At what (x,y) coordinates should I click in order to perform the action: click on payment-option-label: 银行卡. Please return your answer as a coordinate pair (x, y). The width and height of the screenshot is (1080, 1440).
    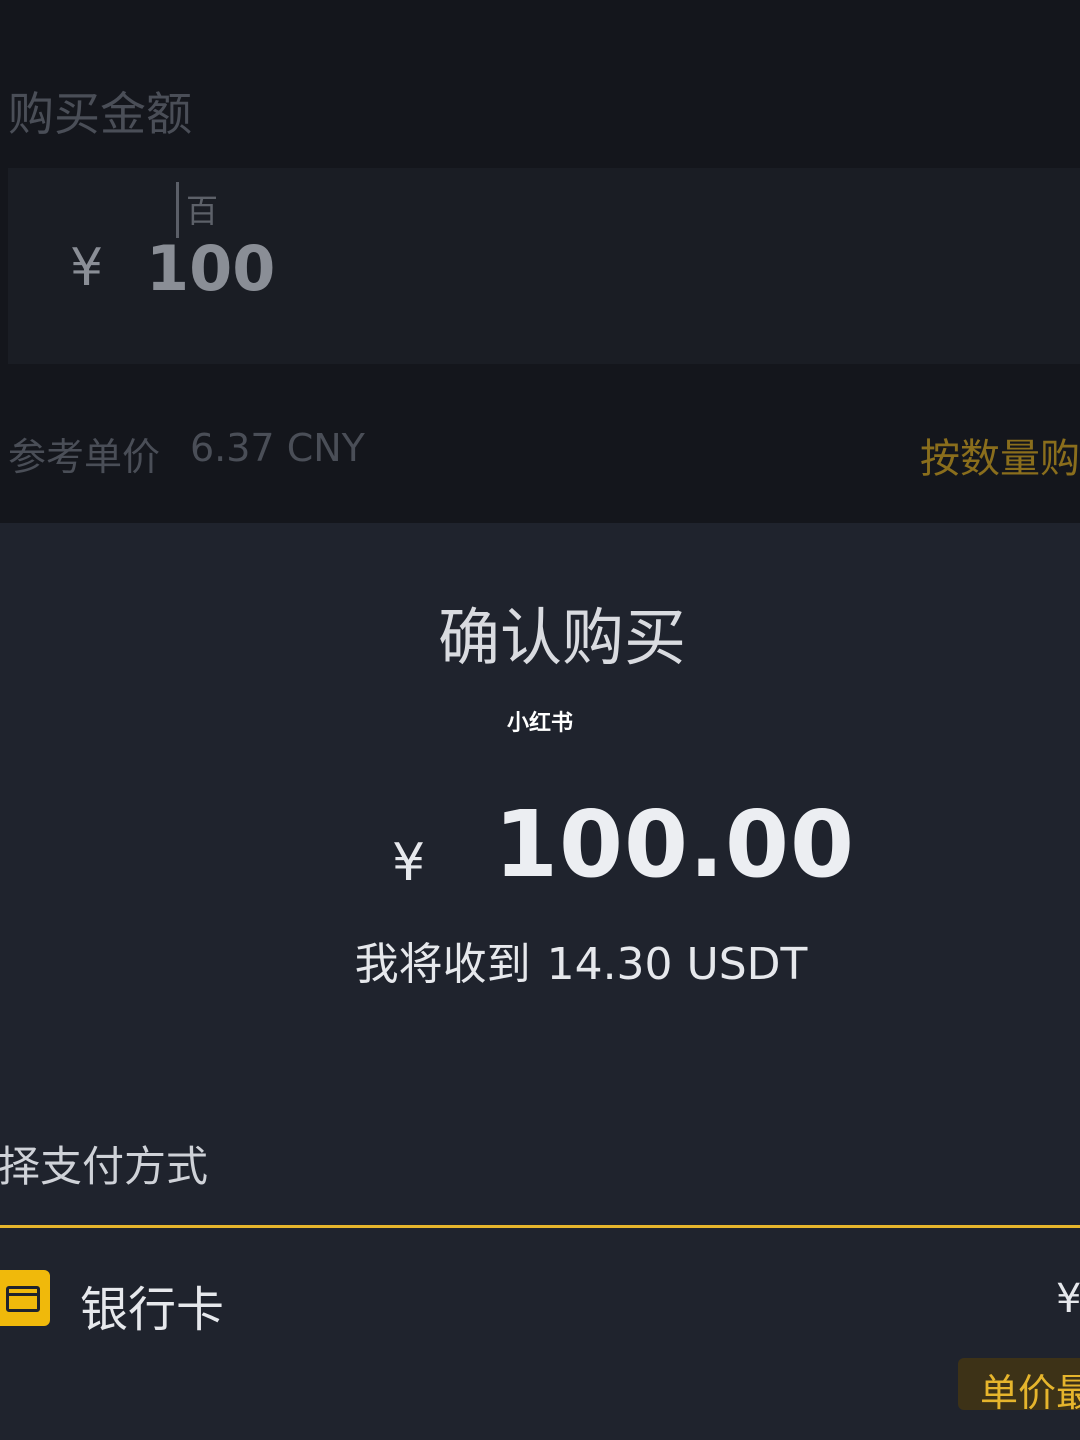
    Looking at the image, I should click on (152, 1310).